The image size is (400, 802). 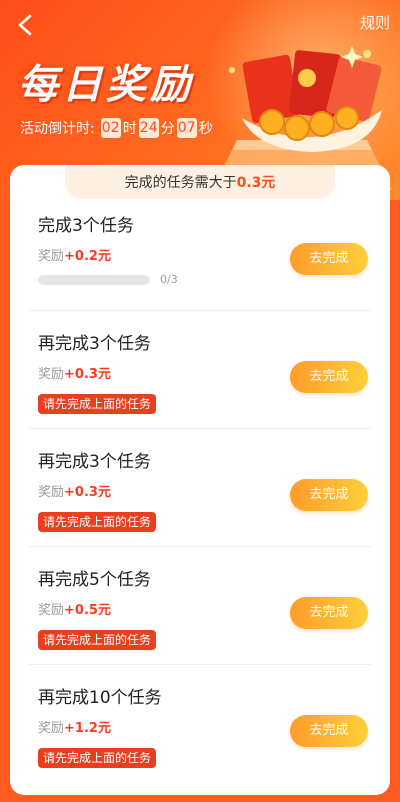 I want to click on task-item: 完成3个任务 奖励+0.2元 0/3 去完成, so click(x=200, y=252).